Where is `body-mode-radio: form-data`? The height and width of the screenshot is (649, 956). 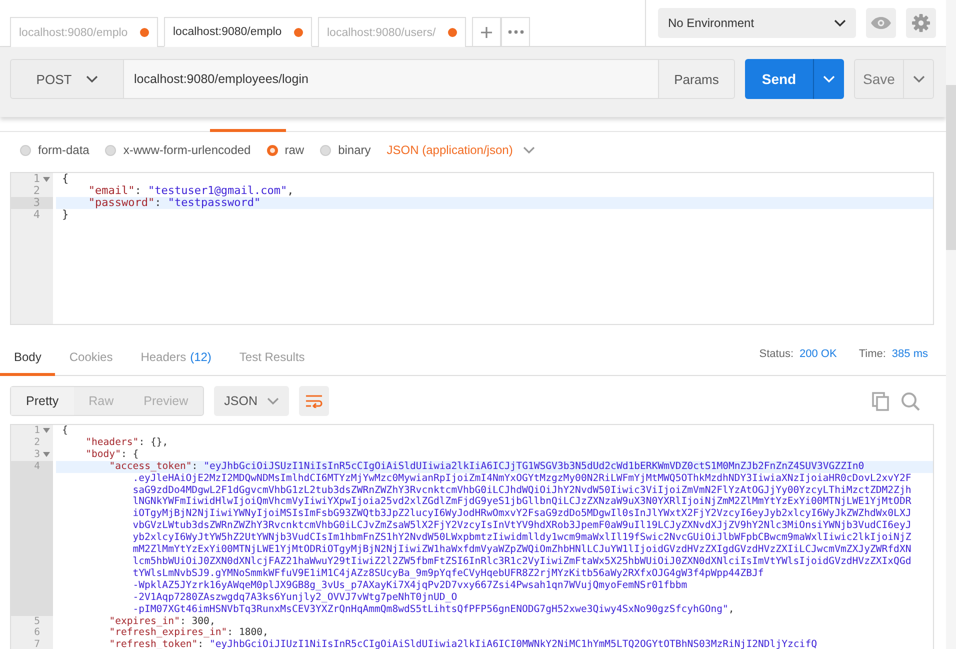
body-mode-radio: form-data is located at coordinates (55, 150).